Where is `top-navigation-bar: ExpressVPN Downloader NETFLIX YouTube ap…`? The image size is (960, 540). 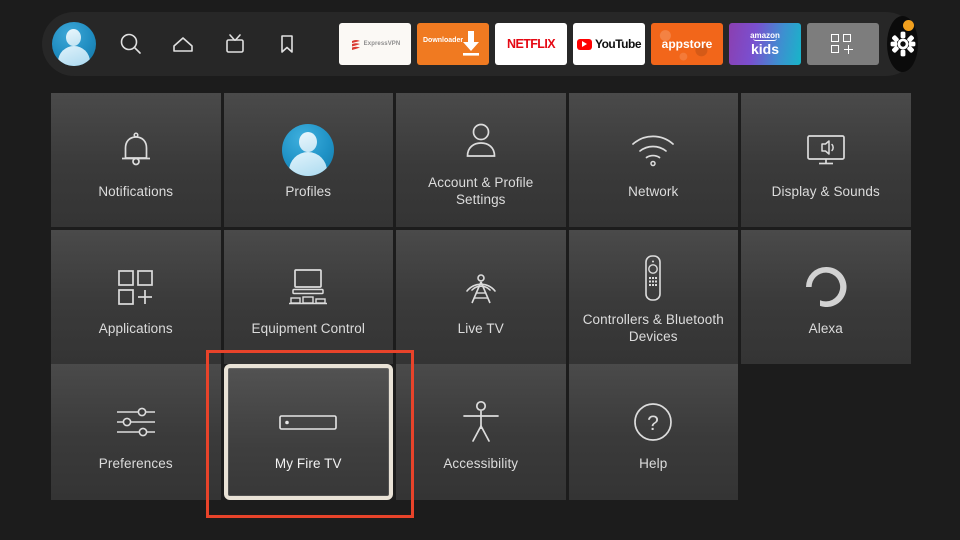
top-navigation-bar: ExpressVPN Downloader NETFLIX YouTube ap… is located at coordinates (480, 44).